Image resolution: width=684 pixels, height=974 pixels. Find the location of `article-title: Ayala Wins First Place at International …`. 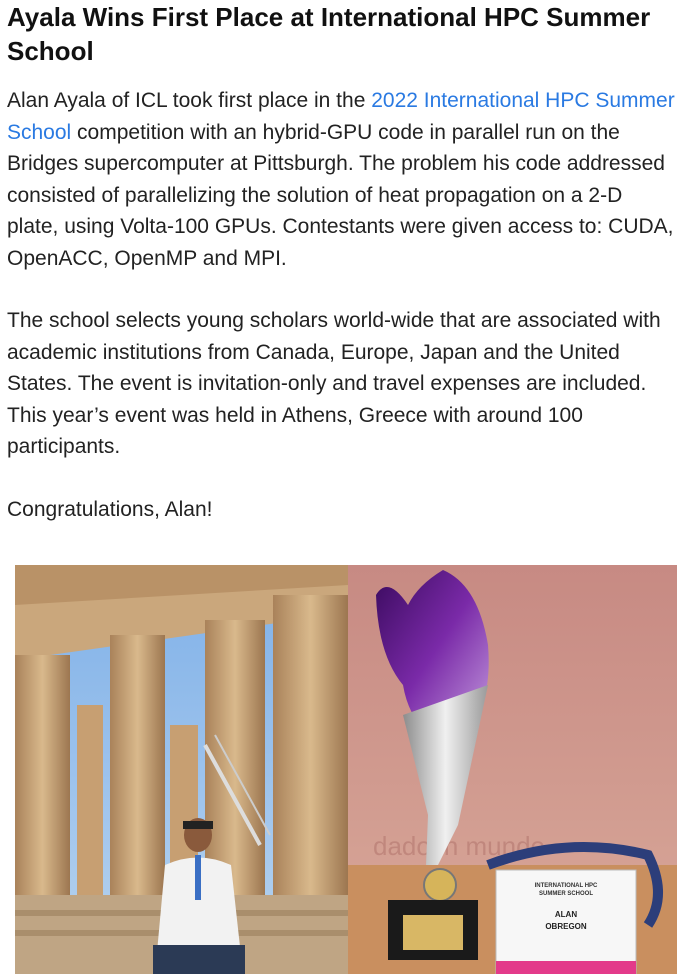

article-title: Ayala Wins First Place at International … is located at coordinates (329, 34).